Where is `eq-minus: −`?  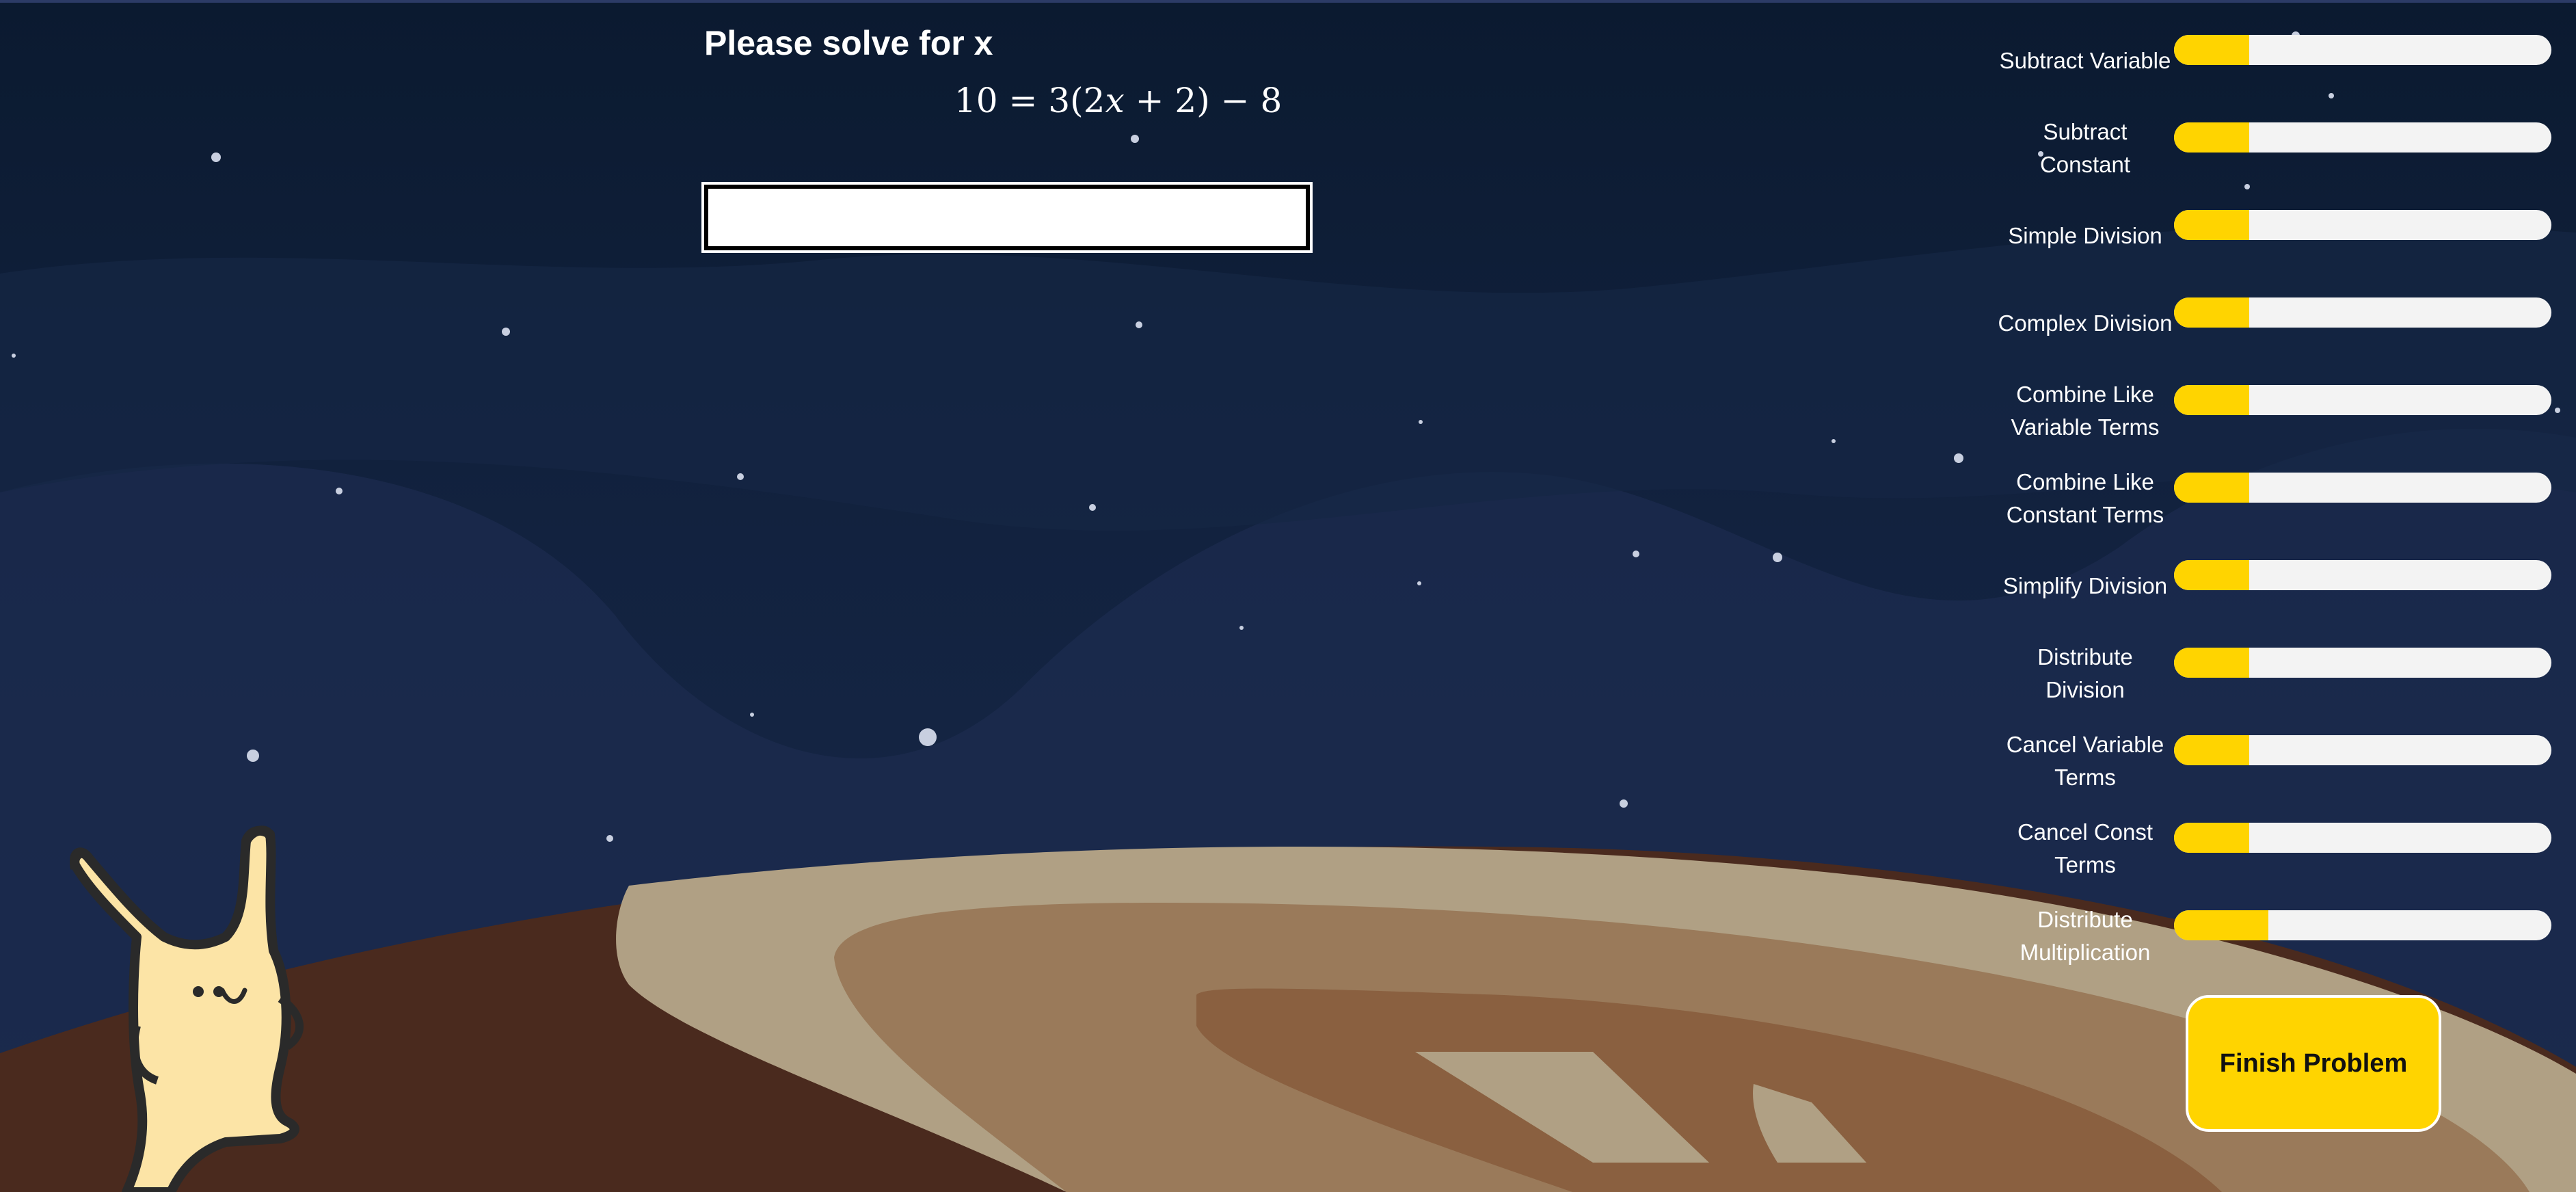
eq-minus: − is located at coordinates (1235, 100).